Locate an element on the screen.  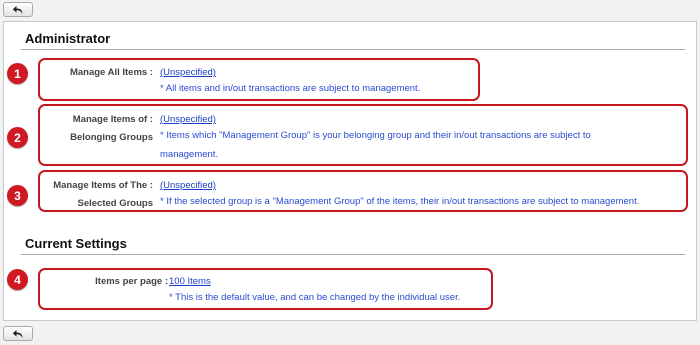
label-belonging-groups-line2: Belonging Groups is located at coordinates (111, 137).